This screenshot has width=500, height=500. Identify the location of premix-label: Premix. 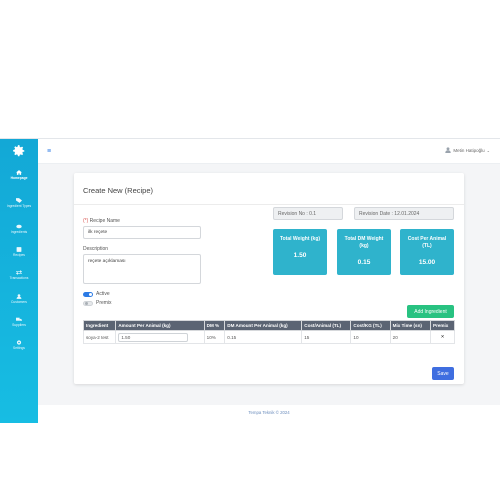
(104, 303).